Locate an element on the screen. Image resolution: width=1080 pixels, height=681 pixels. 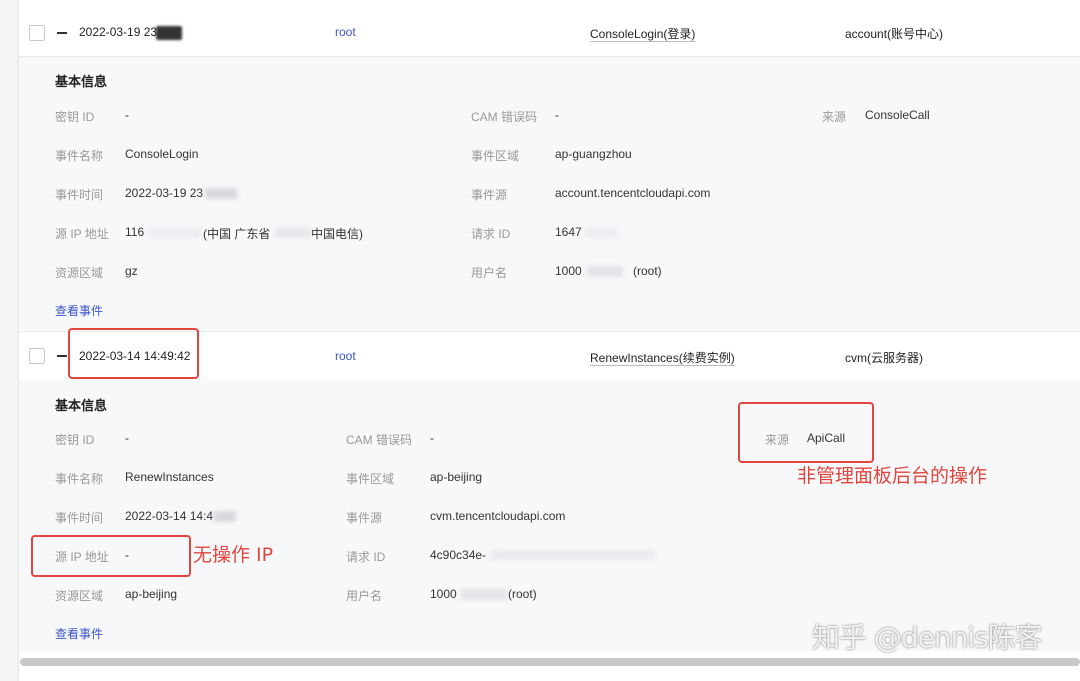
ip-geo-part-b: 中国电信) is located at coordinates (337, 234).